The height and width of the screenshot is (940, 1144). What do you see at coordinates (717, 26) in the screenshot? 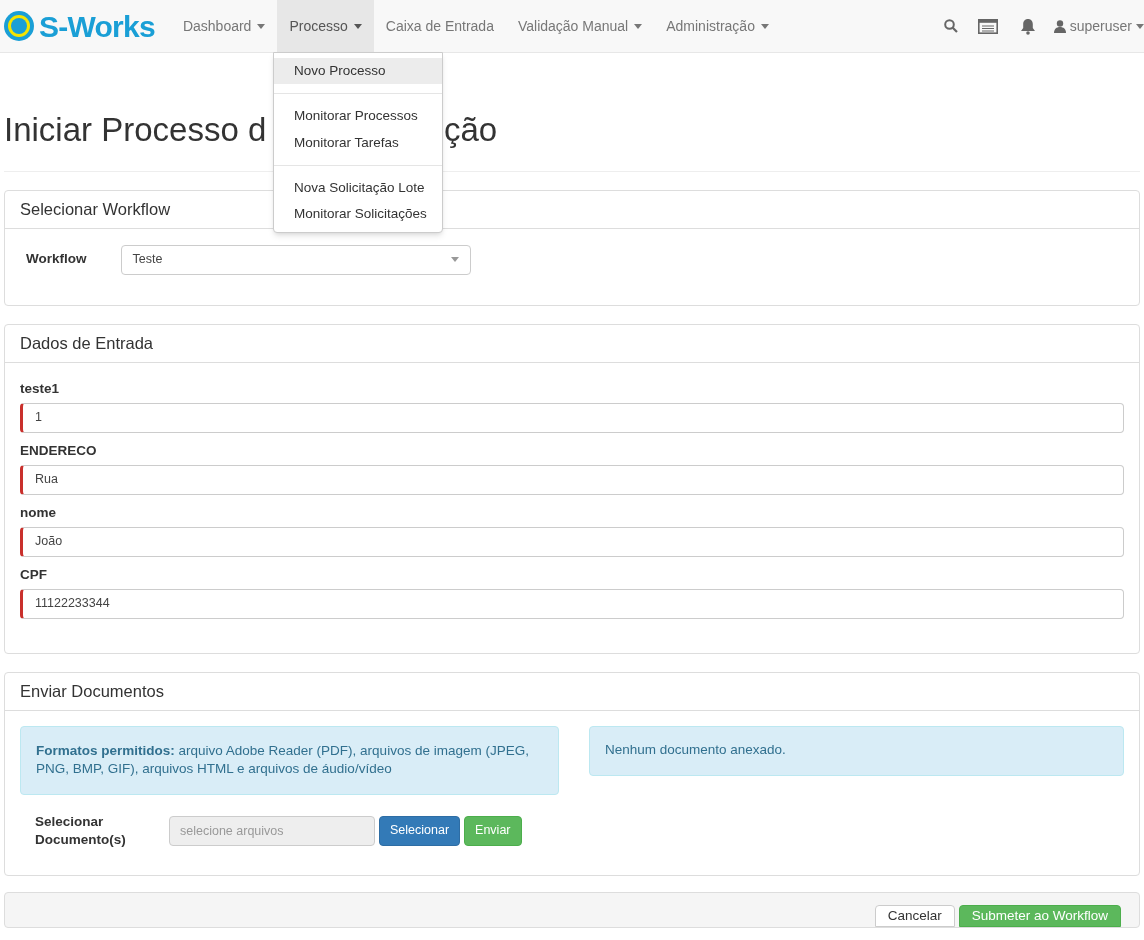
I see `nav-menu-item: Administração` at bounding box center [717, 26].